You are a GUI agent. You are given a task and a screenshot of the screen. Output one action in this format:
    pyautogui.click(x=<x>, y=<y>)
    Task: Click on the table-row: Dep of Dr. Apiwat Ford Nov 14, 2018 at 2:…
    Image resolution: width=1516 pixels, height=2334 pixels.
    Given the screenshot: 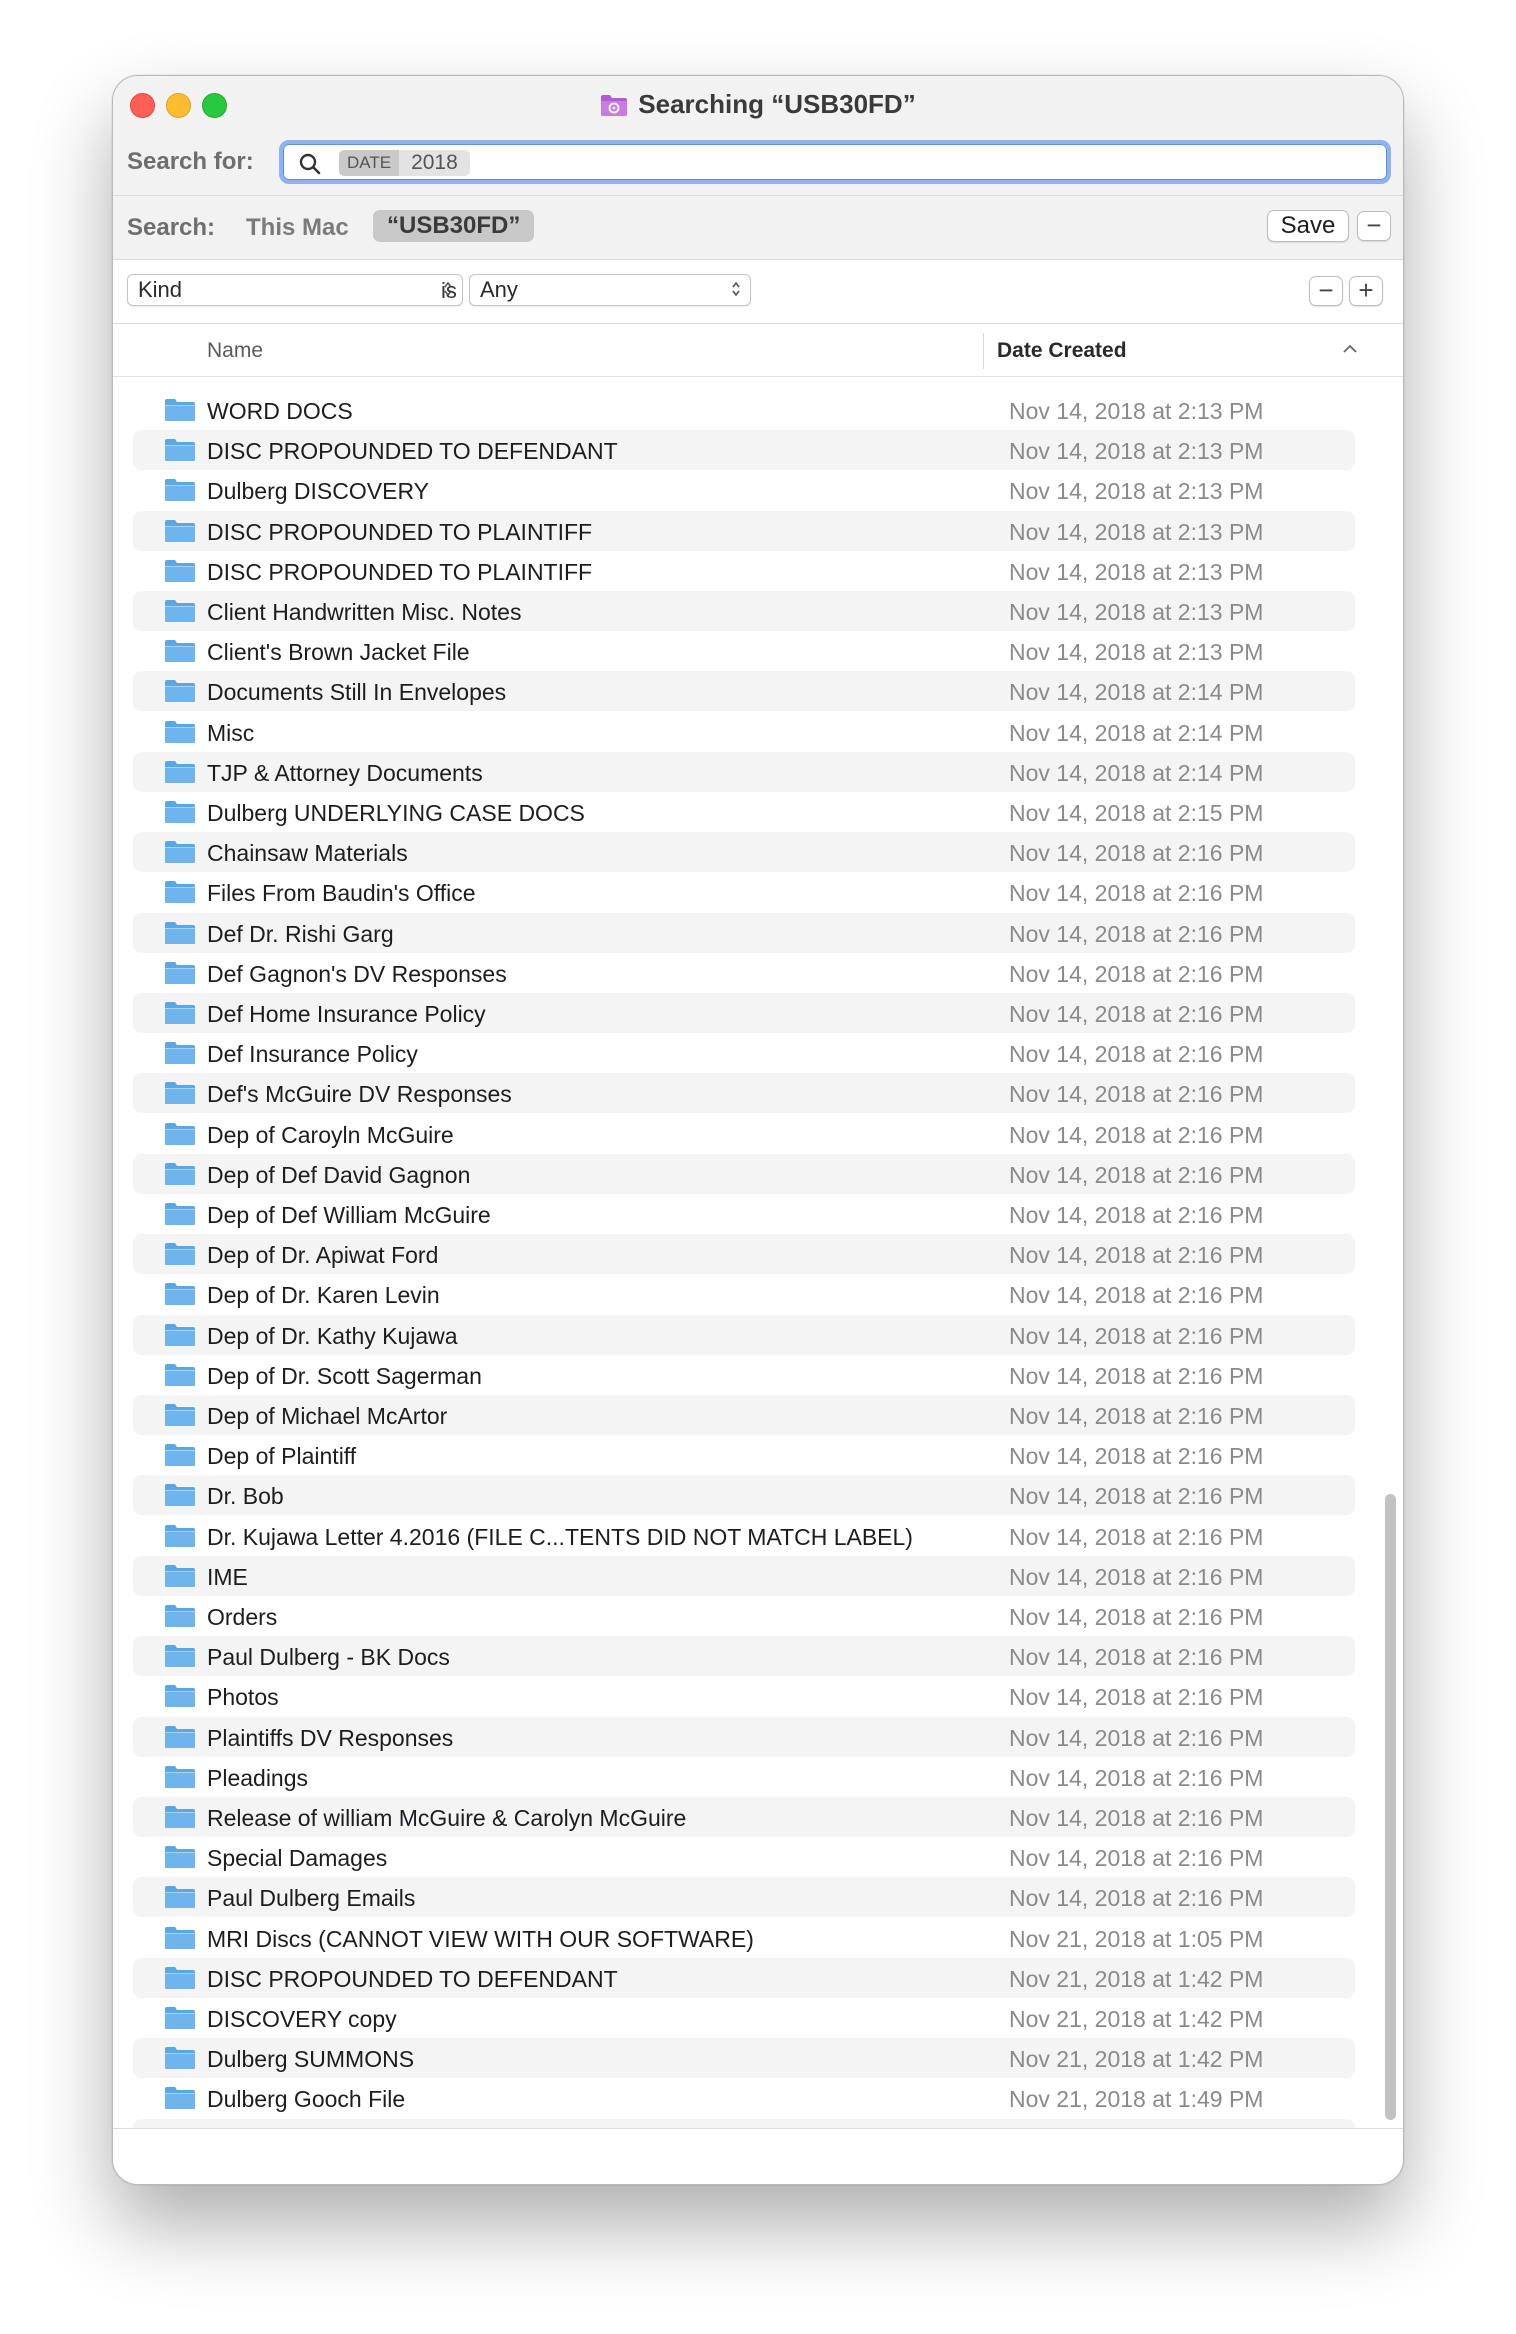 What is the action you would take?
    pyautogui.click(x=744, y=1254)
    